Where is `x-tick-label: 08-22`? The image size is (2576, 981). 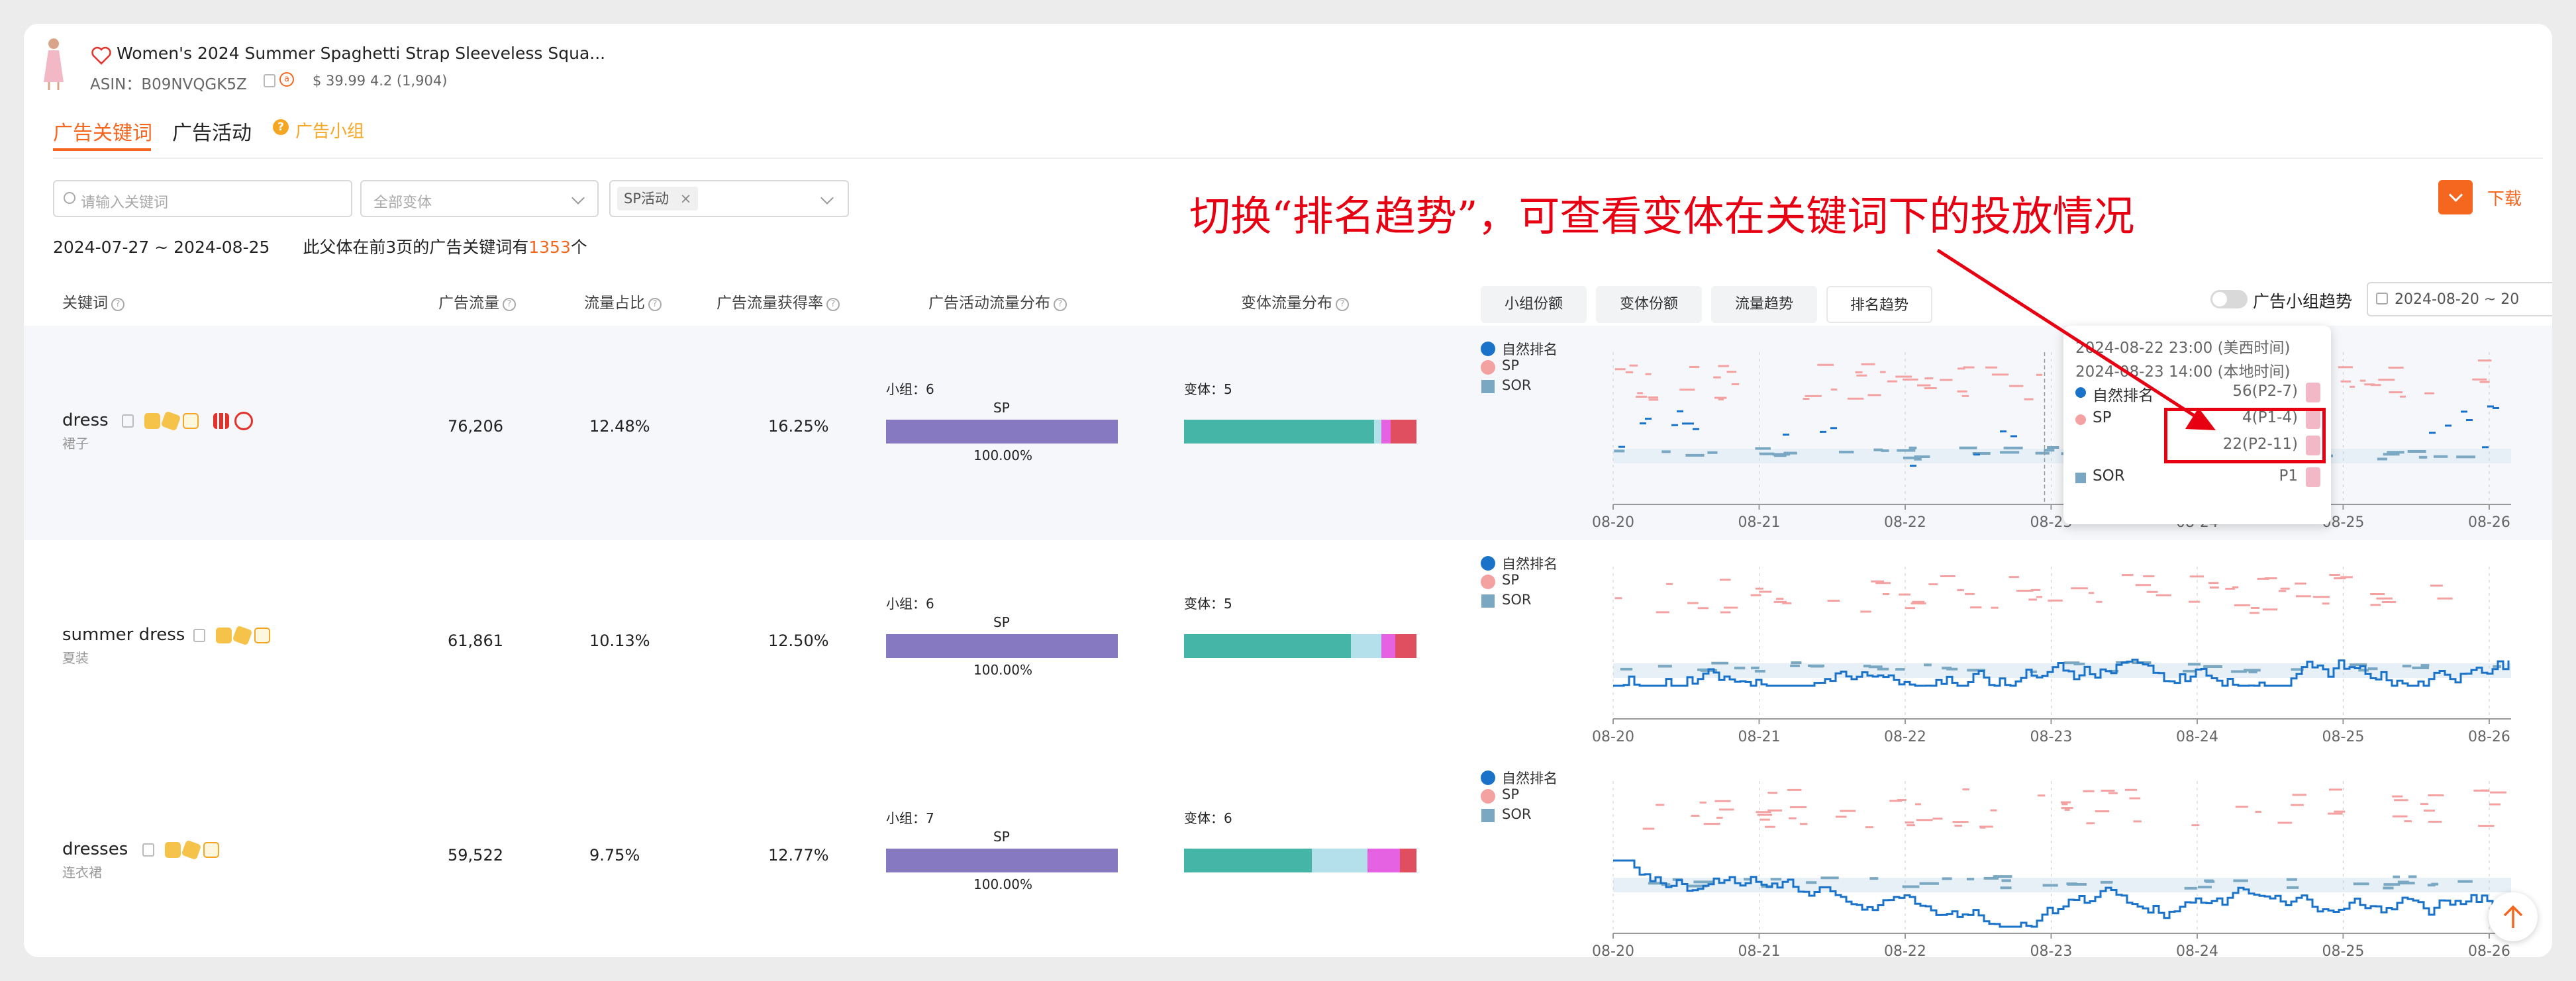
x-tick-label: 08-22 is located at coordinates (1905, 950).